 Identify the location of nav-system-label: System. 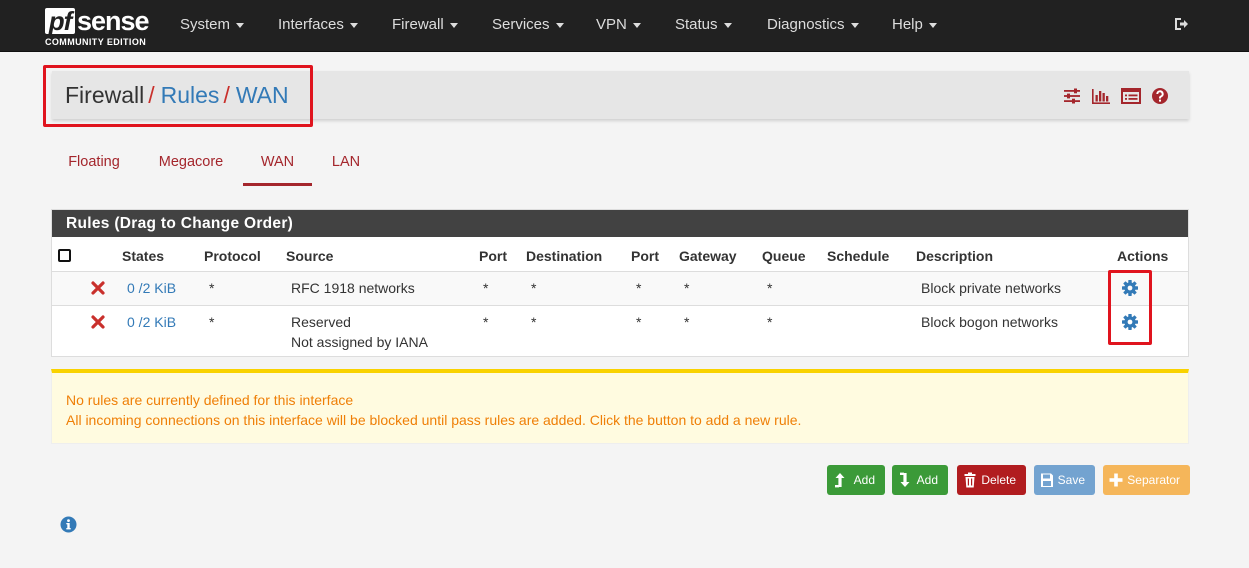
(205, 24).